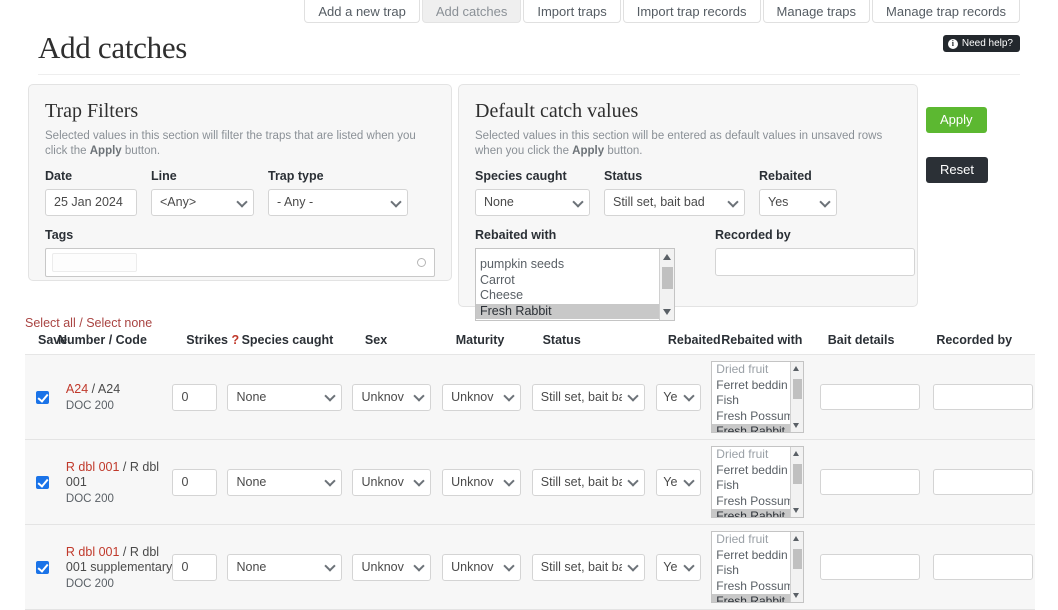 This screenshot has height=610, width=1058. I want to click on row-species-cell: None, so click(289, 482).